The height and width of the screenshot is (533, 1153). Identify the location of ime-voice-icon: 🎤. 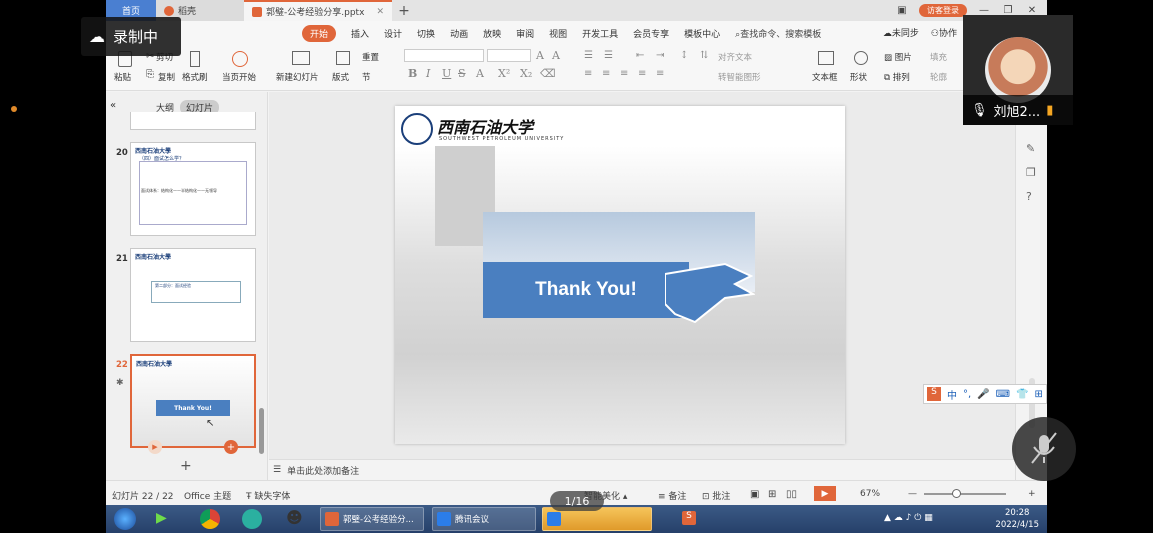
(983, 394).